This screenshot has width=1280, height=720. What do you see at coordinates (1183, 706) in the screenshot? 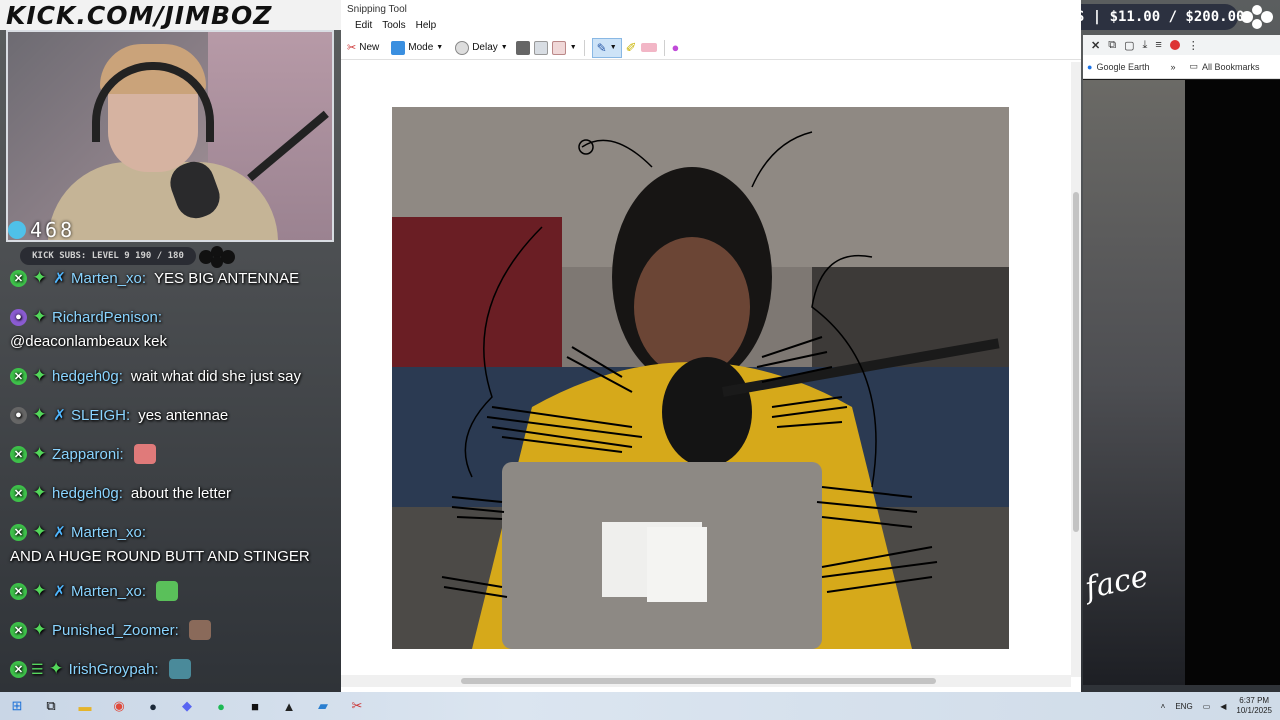
I see `language-indicator: ENG` at bounding box center [1183, 706].